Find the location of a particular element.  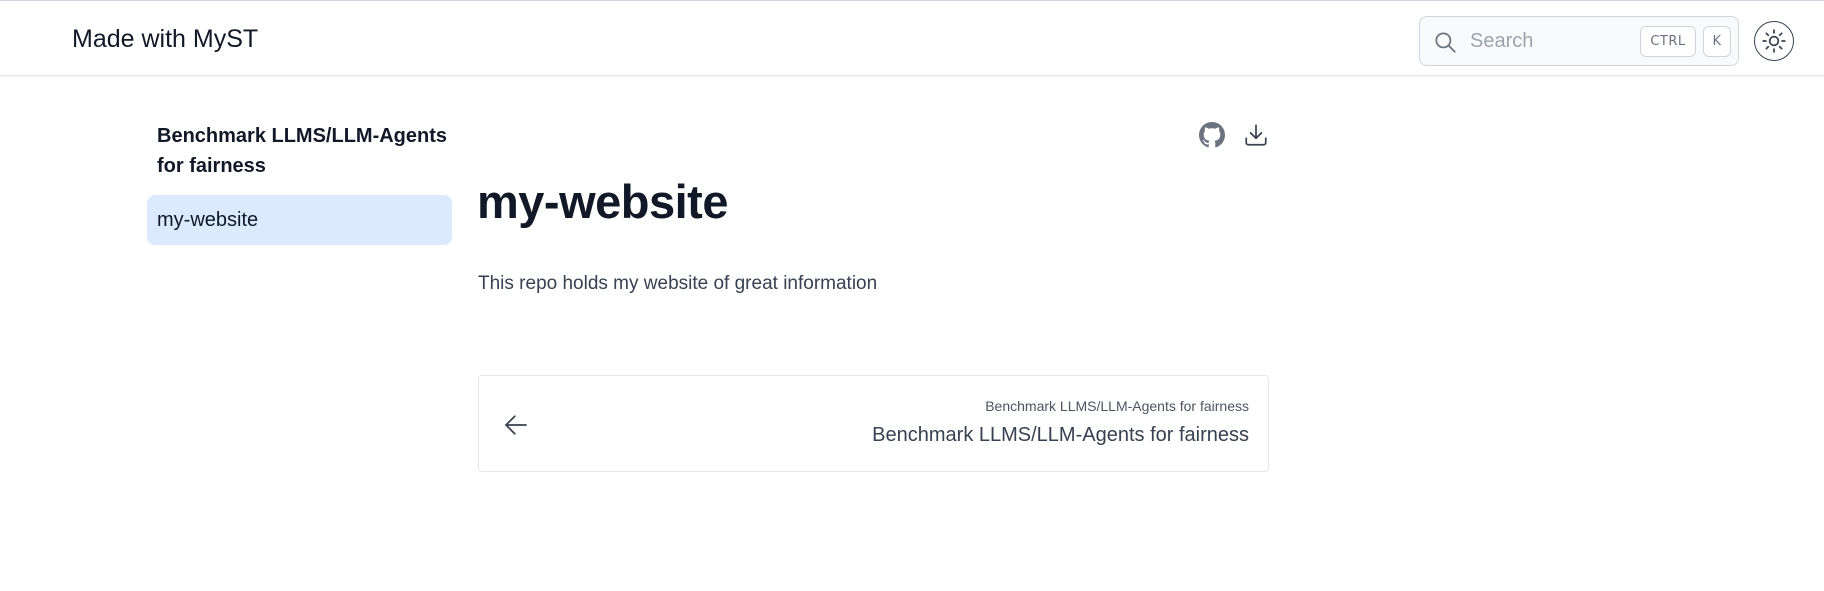

search-box: Search CTRL K is located at coordinates (1579, 41).